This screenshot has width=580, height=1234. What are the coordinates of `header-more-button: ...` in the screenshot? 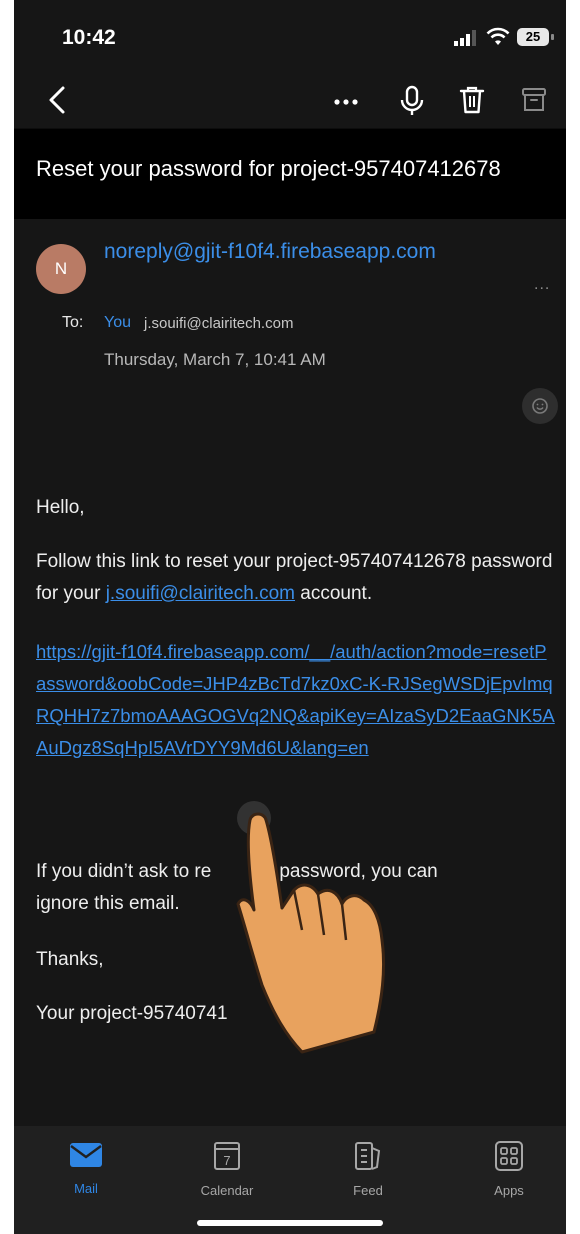 It's located at (542, 285).